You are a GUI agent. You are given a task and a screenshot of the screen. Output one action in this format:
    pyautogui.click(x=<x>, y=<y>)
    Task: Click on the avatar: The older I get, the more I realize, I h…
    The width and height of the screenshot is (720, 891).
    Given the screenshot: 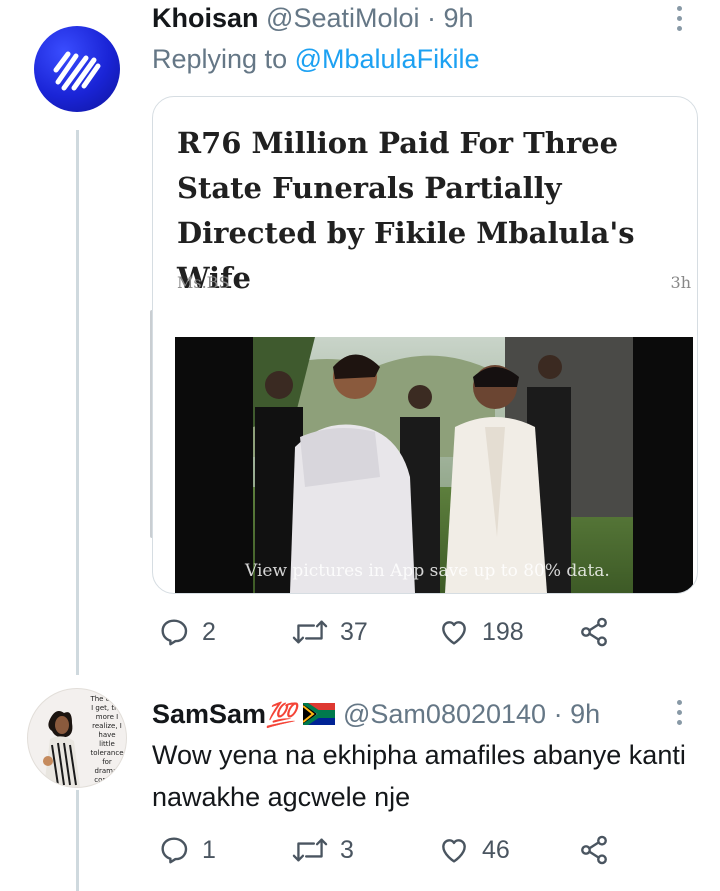 What is the action you would take?
    pyautogui.click(x=77, y=738)
    